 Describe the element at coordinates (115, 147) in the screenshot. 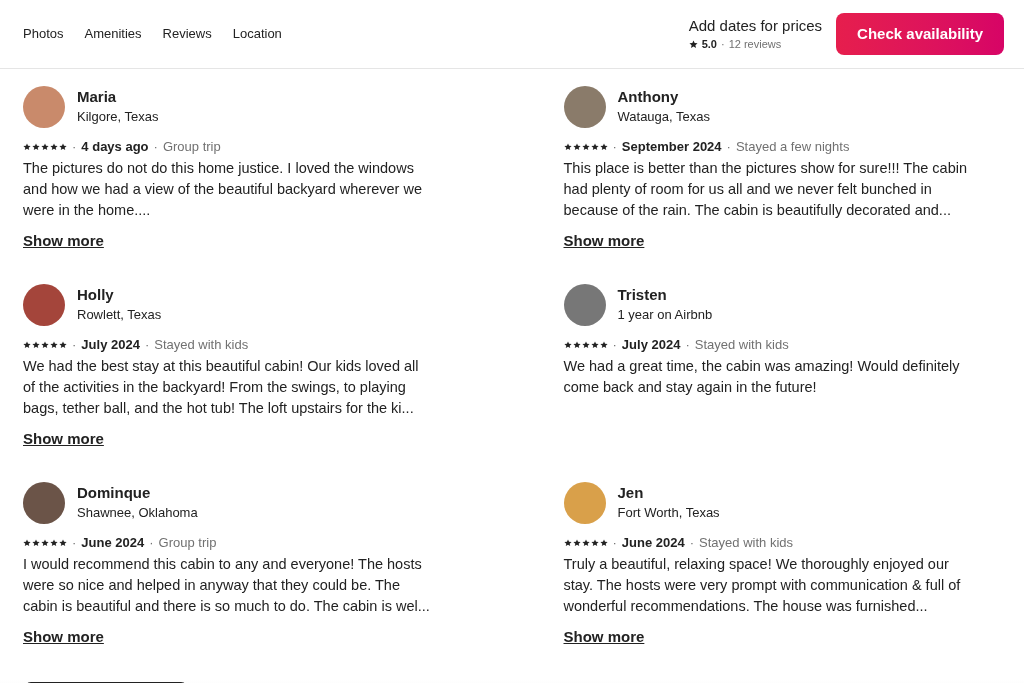

I see `review-date: 4 days ago` at that location.